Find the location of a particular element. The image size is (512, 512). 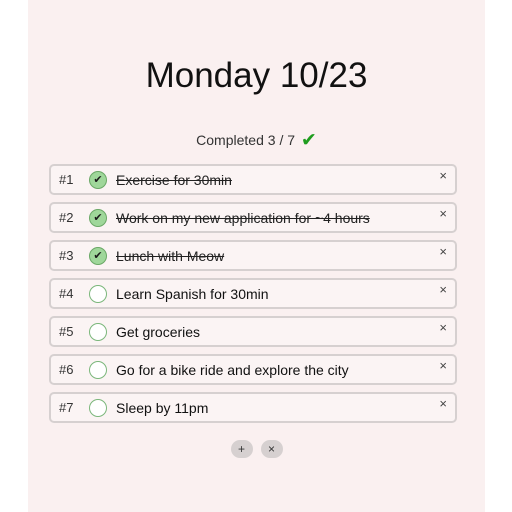

task-number: #4 is located at coordinates (66, 293).